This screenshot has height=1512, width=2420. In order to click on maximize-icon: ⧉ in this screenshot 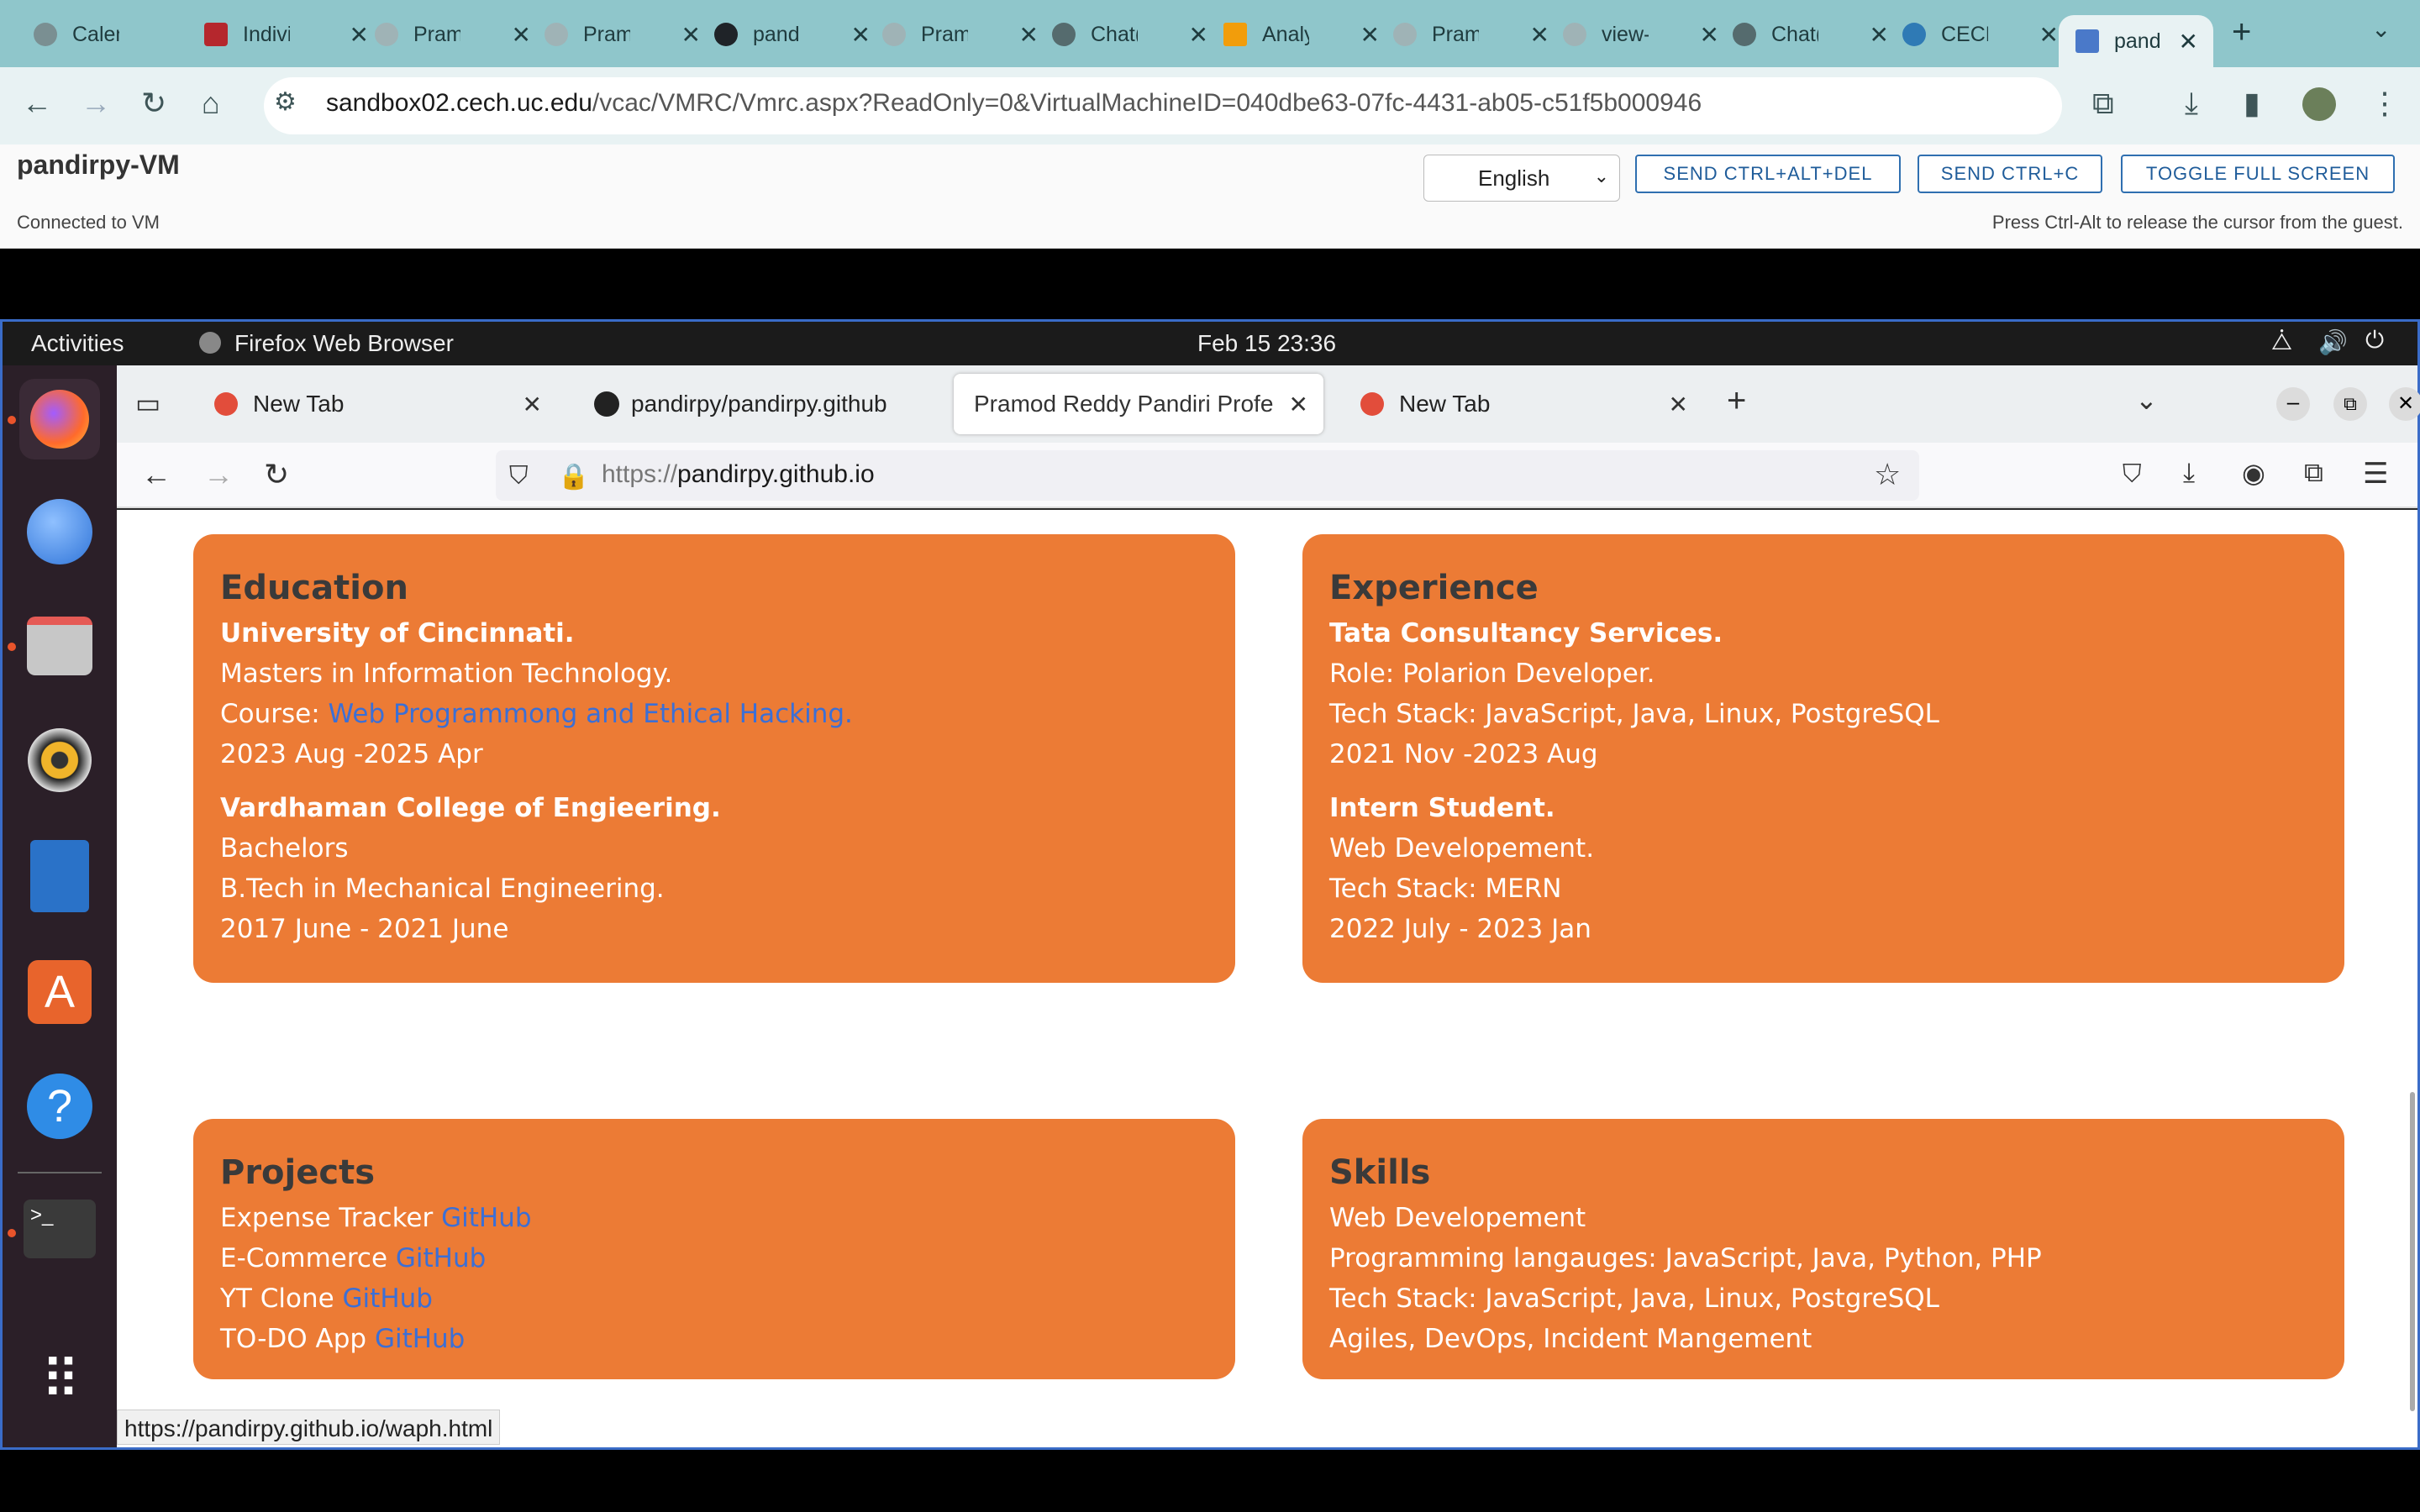, I will do `click(2350, 404)`.